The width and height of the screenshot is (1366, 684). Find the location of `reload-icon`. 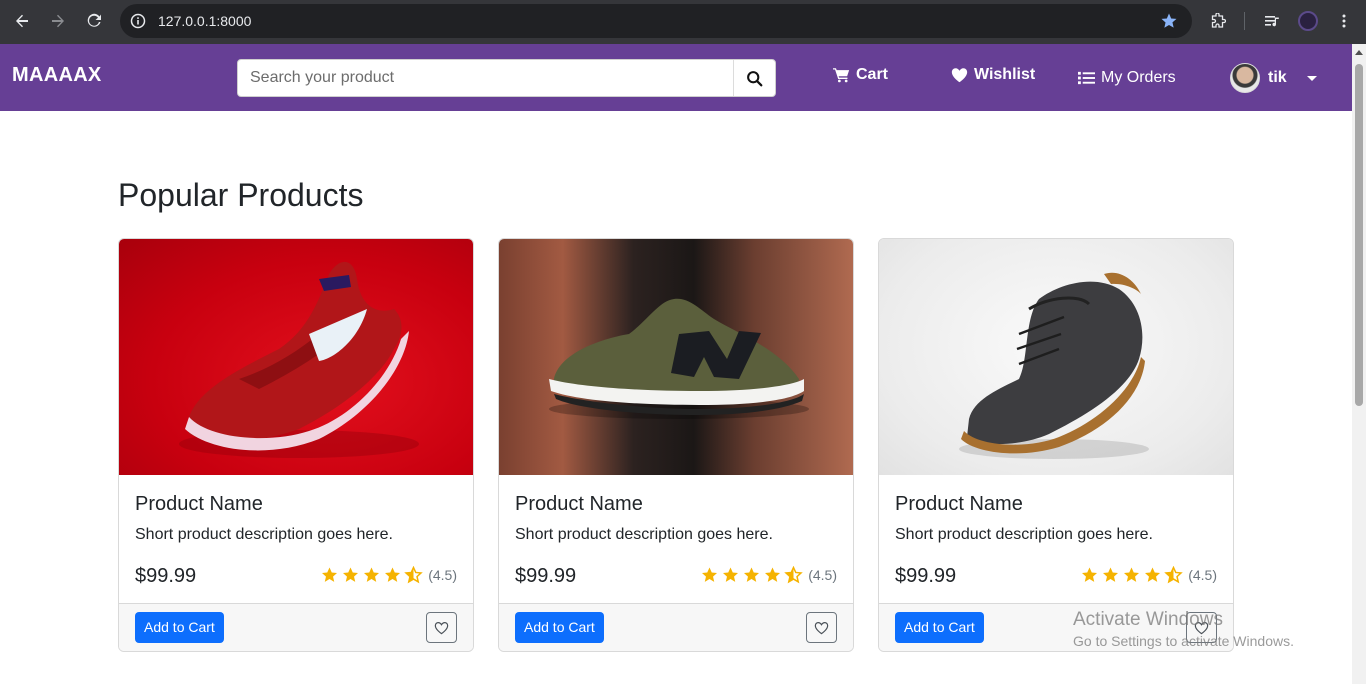

reload-icon is located at coordinates (94, 21).